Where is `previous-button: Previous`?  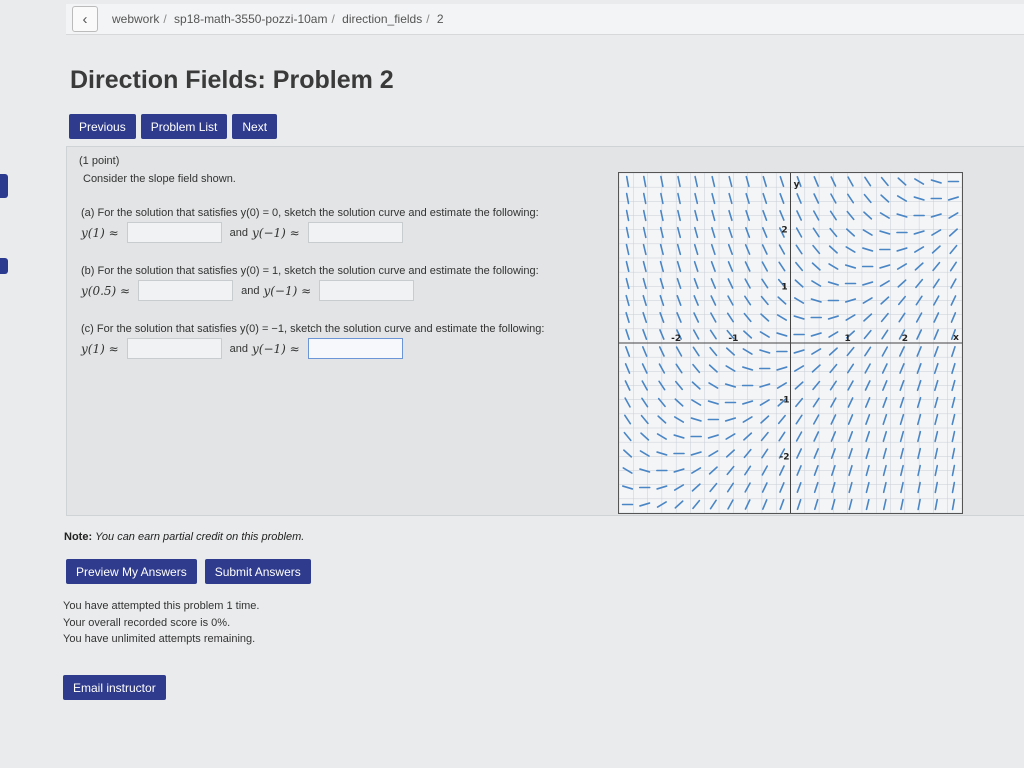 previous-button: Previous is located at coordinates (102, 126).